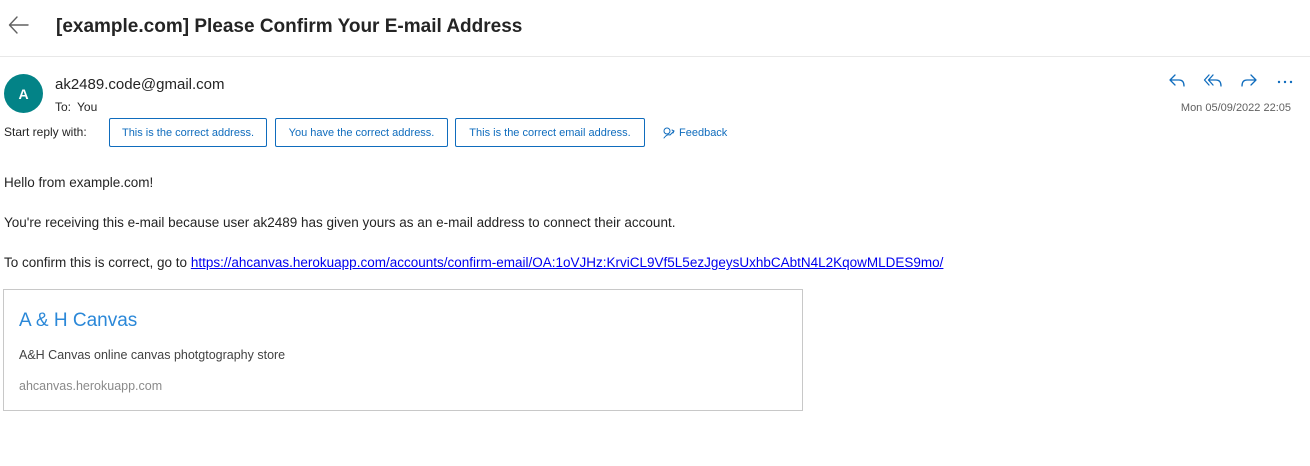 The height and width of the screenshot is (466, 1310). I want to click on reply-icon, so click(1177, 80).